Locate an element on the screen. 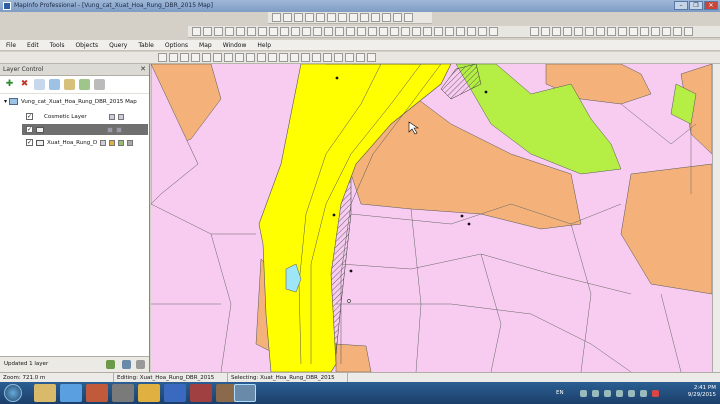 Image resolution: width=720 pixels, height=404 pixels. menu-options: Options is located at coordinates (176, 45).